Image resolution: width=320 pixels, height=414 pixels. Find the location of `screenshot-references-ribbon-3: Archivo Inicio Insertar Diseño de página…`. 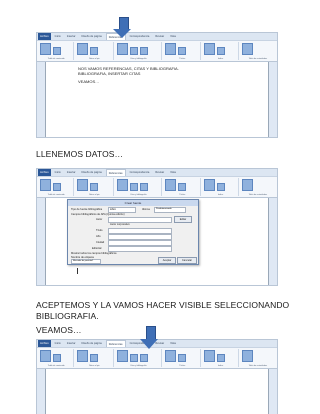

screenshot-references-ribbon-3: Archivo Inicio Insertar Diseño de página… is located at coordinates (157, 376).